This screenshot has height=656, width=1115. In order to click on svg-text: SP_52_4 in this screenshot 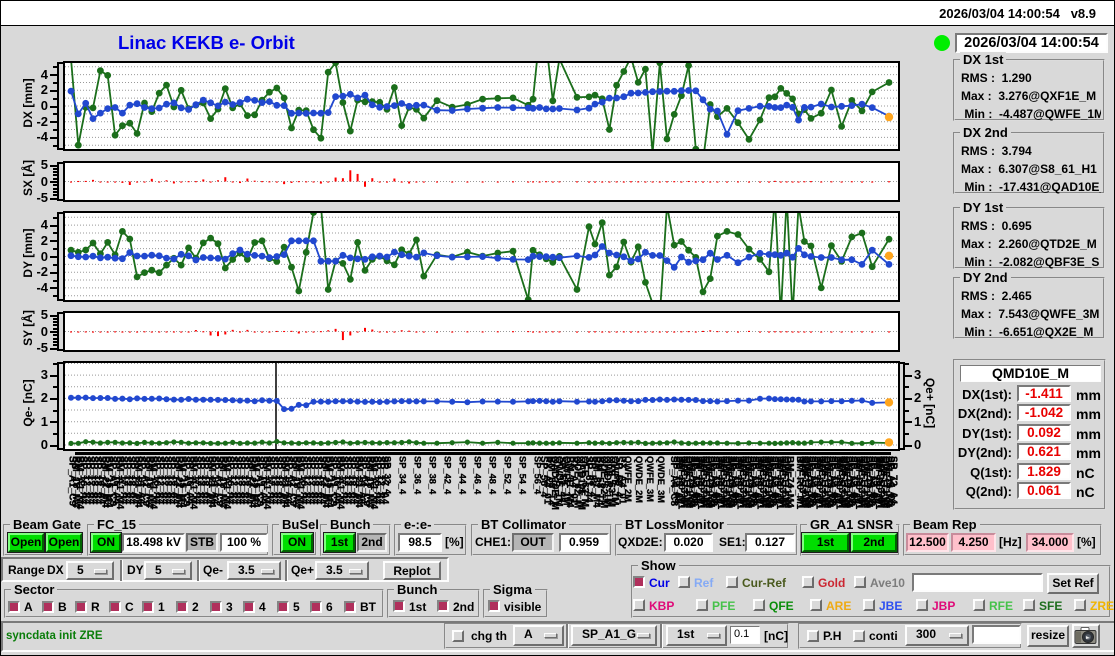, I will do `click(508, 475)`.